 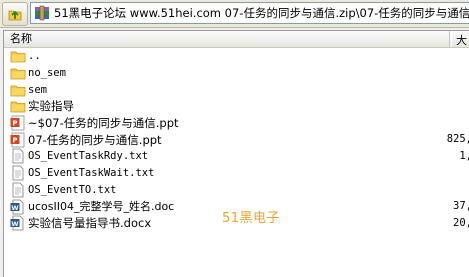 What do you see at coordinates (91, 173) in the screenshot?
I see `file-name: OS_EventTaskWait.txt` at bounding box center [91, 173].